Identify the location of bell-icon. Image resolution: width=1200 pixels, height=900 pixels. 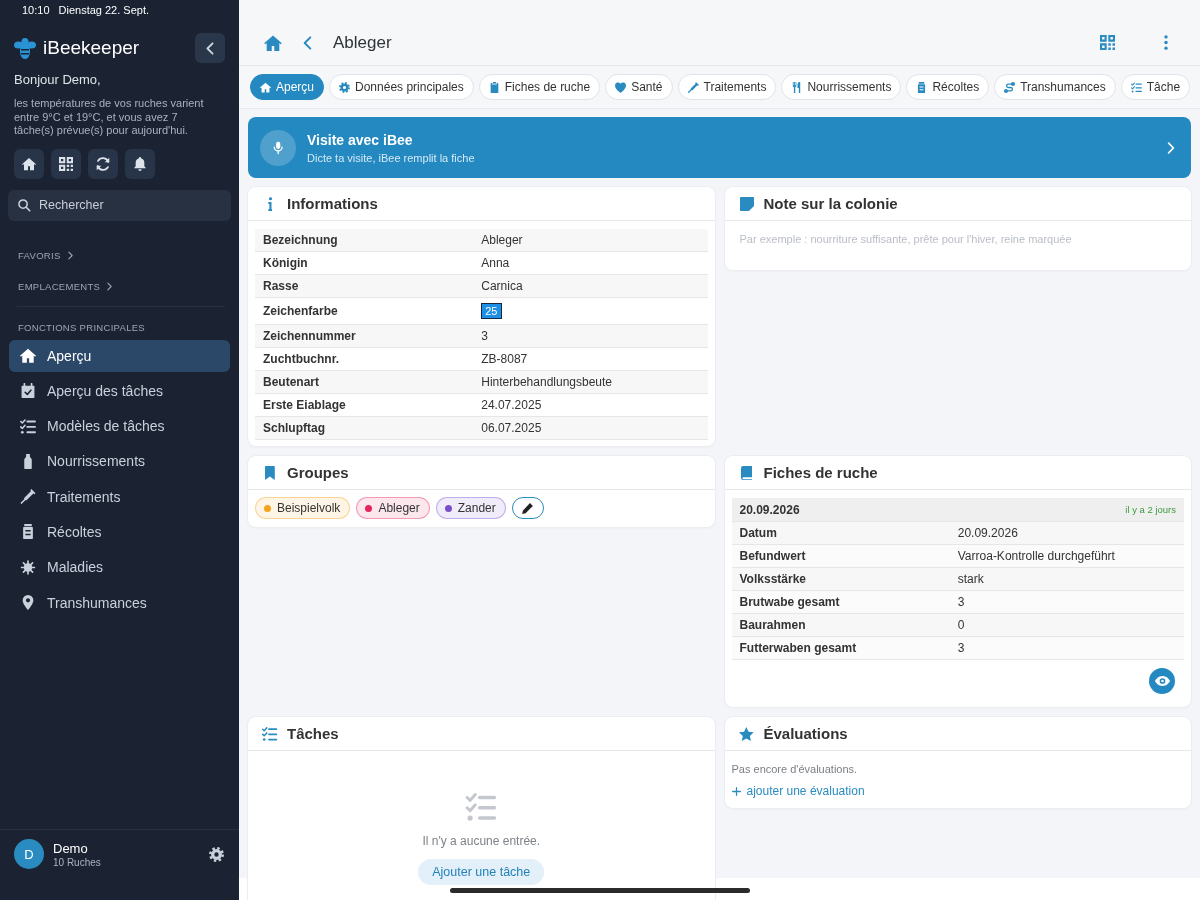
(140, 163).